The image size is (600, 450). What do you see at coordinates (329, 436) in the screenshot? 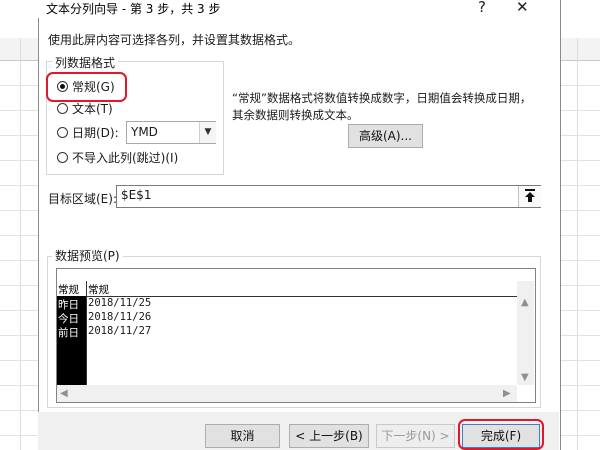
I see `back-button: < 上一步(B)` at bounding box center [329, 436].